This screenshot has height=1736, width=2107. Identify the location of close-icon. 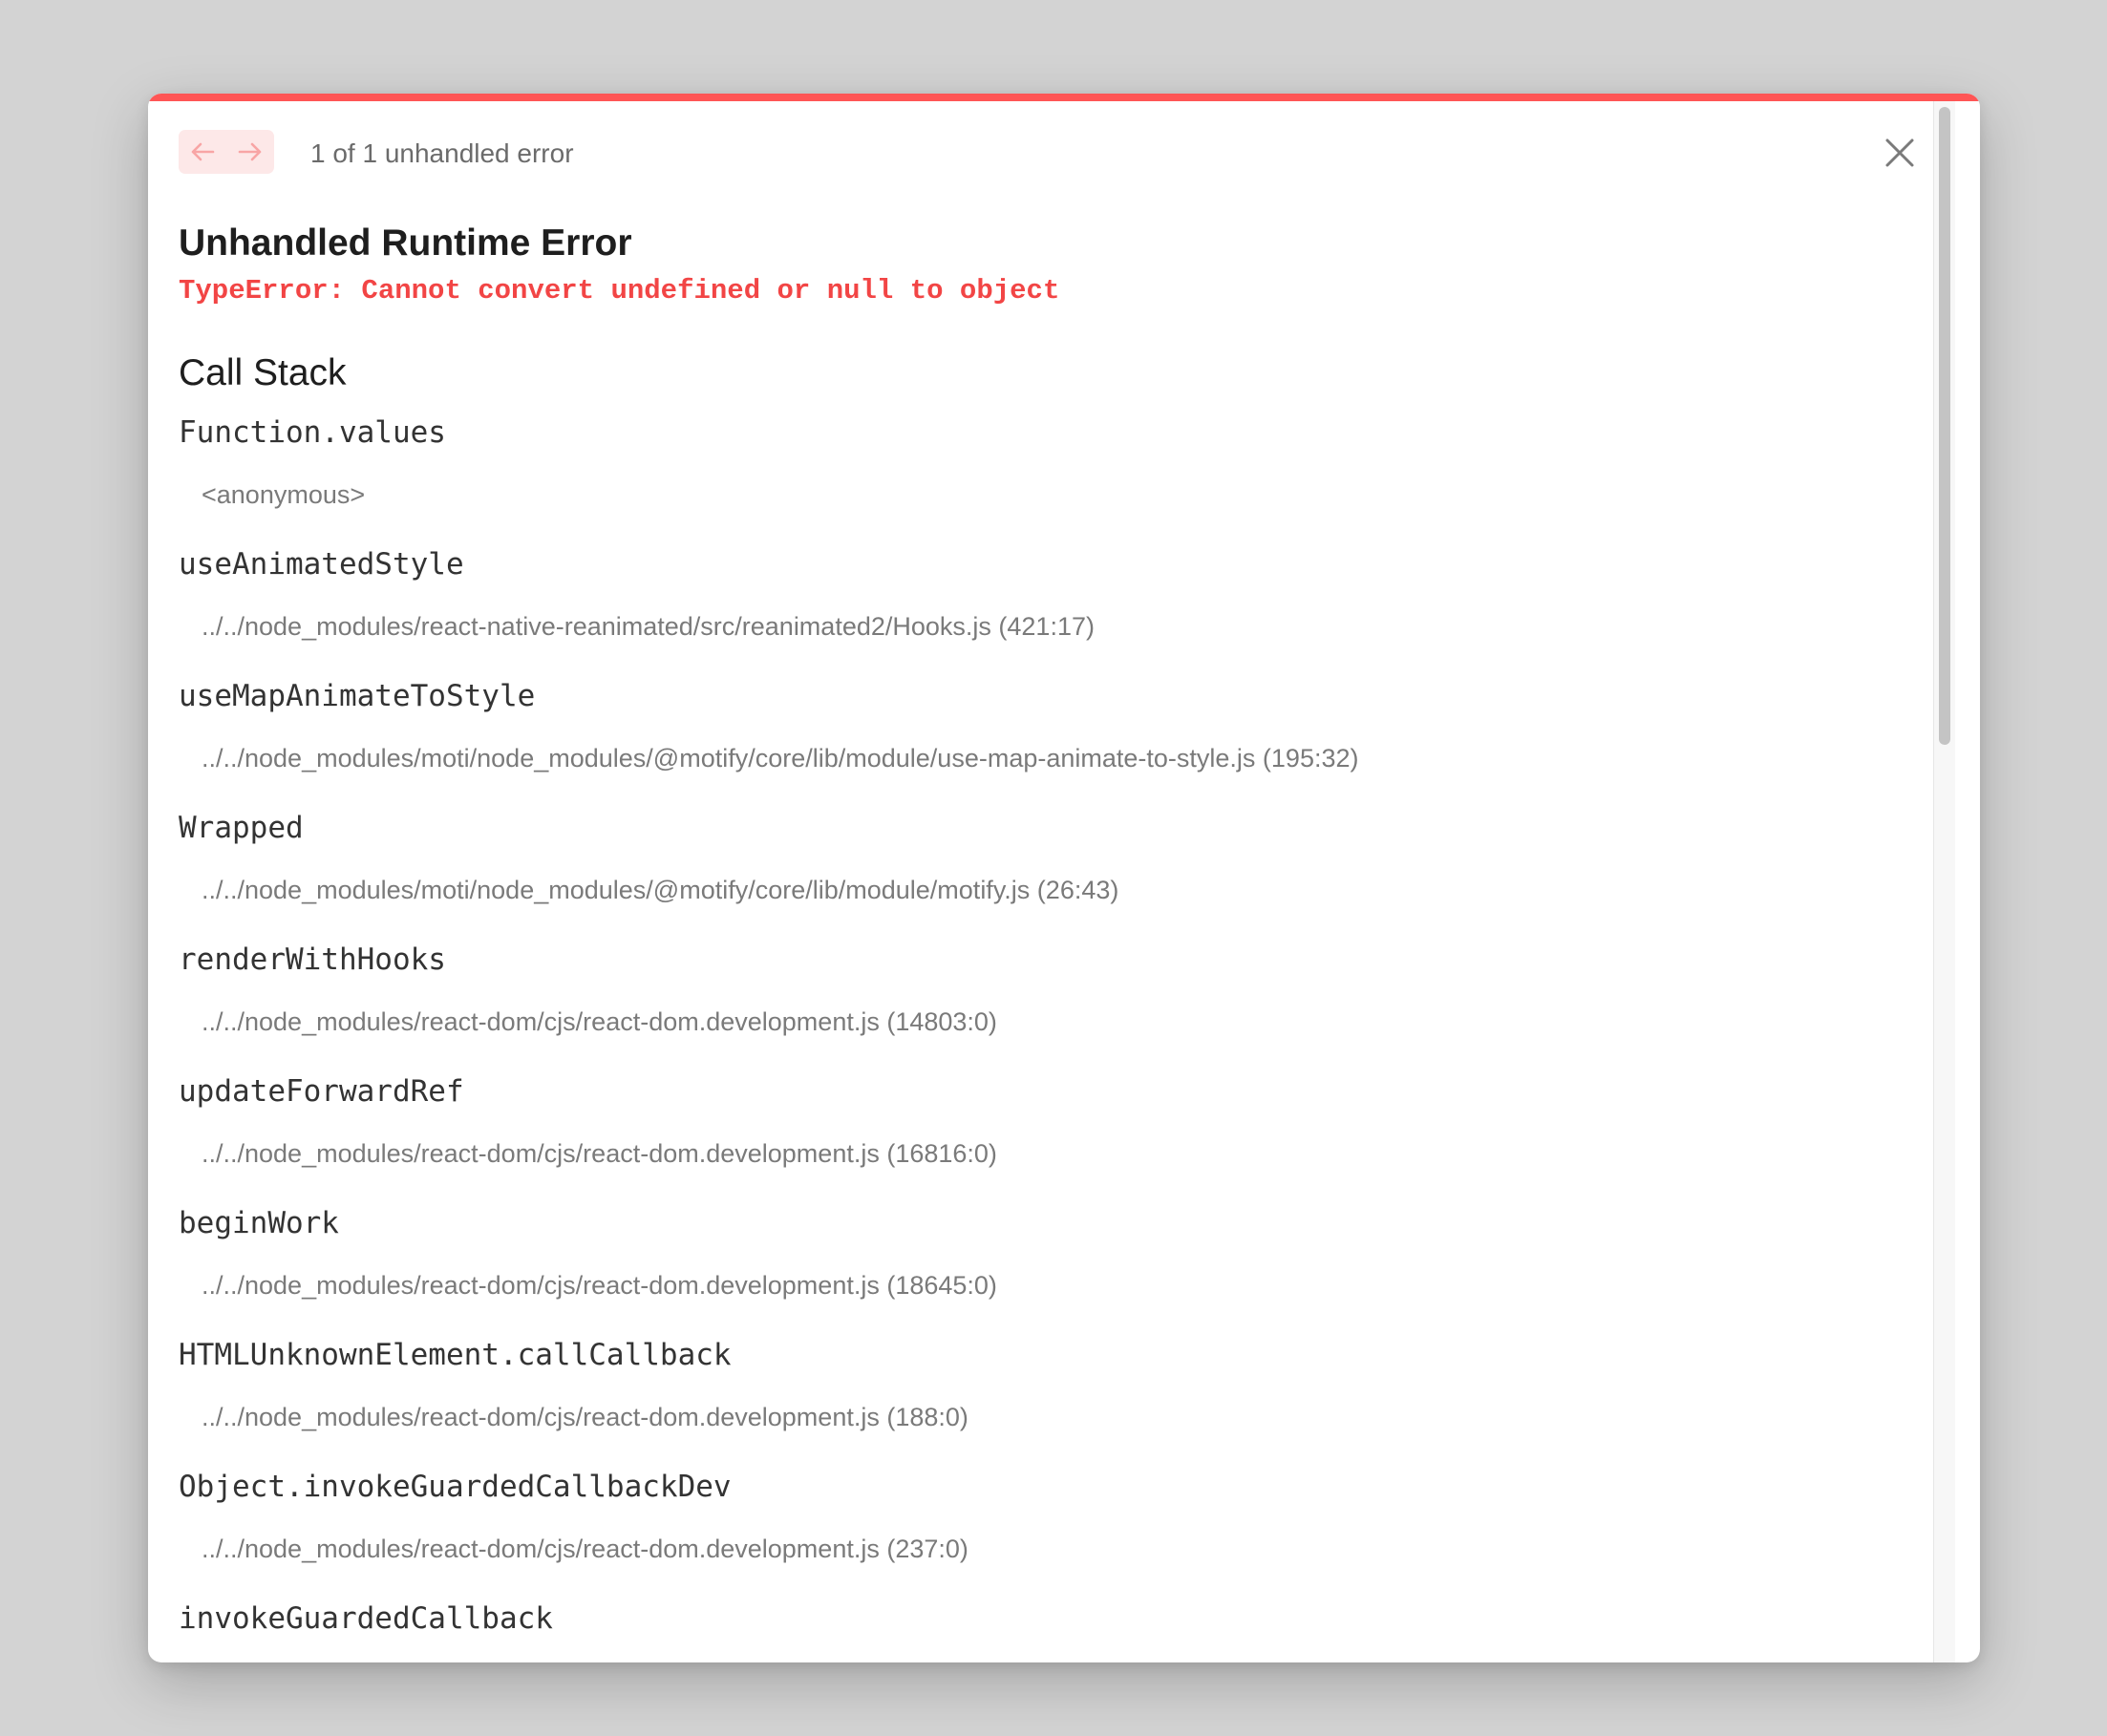
(1900, 155).